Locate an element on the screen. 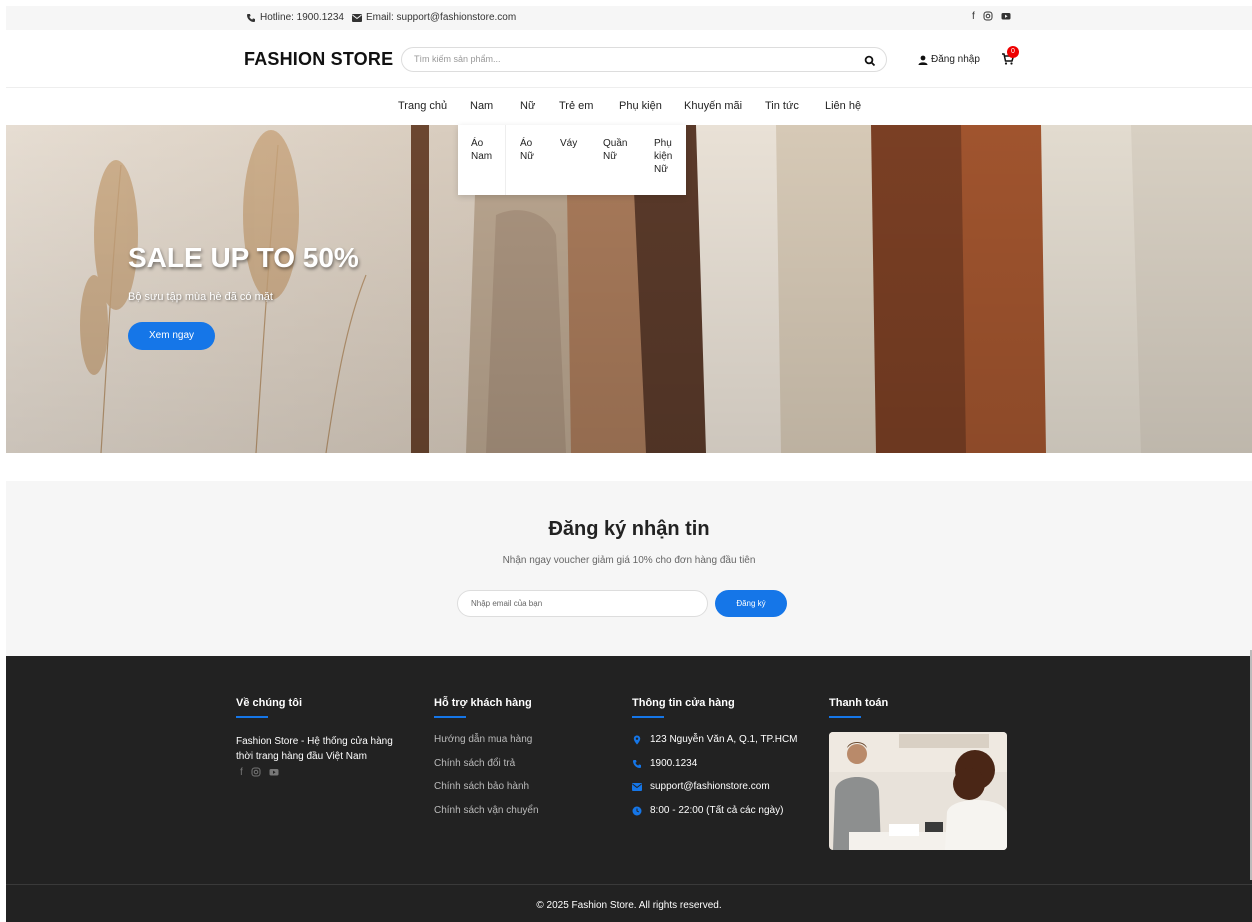 The width and height of the screenshot is (1252, 922). search-input is located at coordinates (624, 59).